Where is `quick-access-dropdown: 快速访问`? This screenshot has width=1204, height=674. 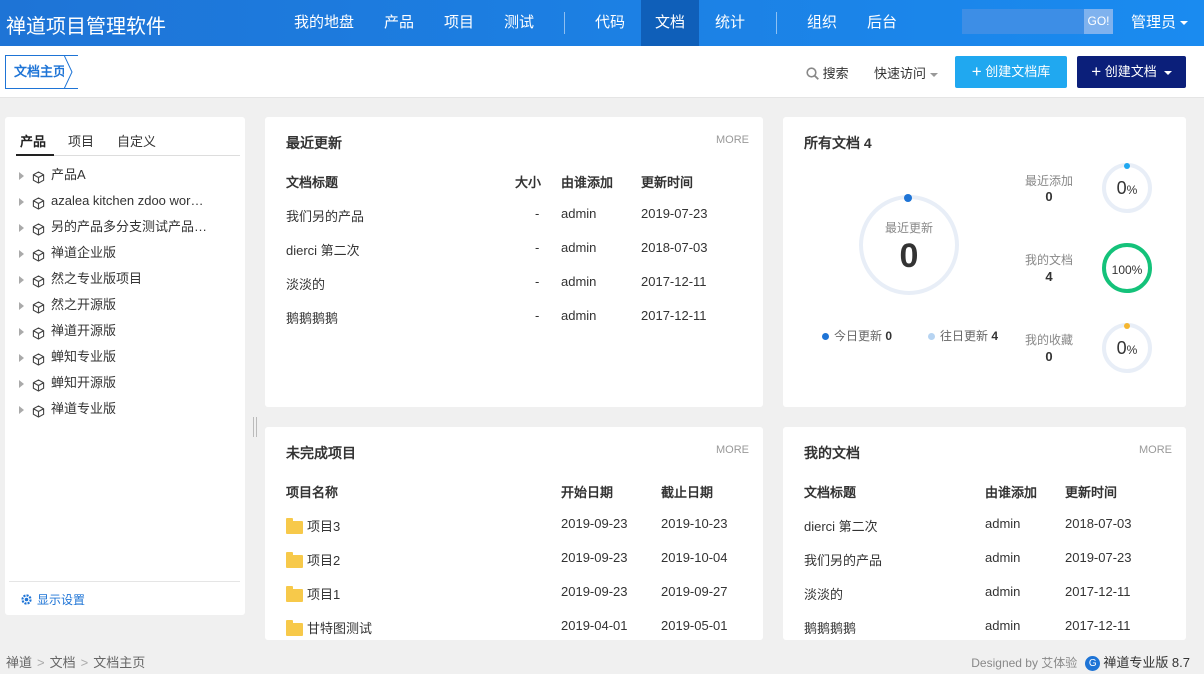
quick-access-dropdown: 快速访问 is located at coordinates (906, 72).